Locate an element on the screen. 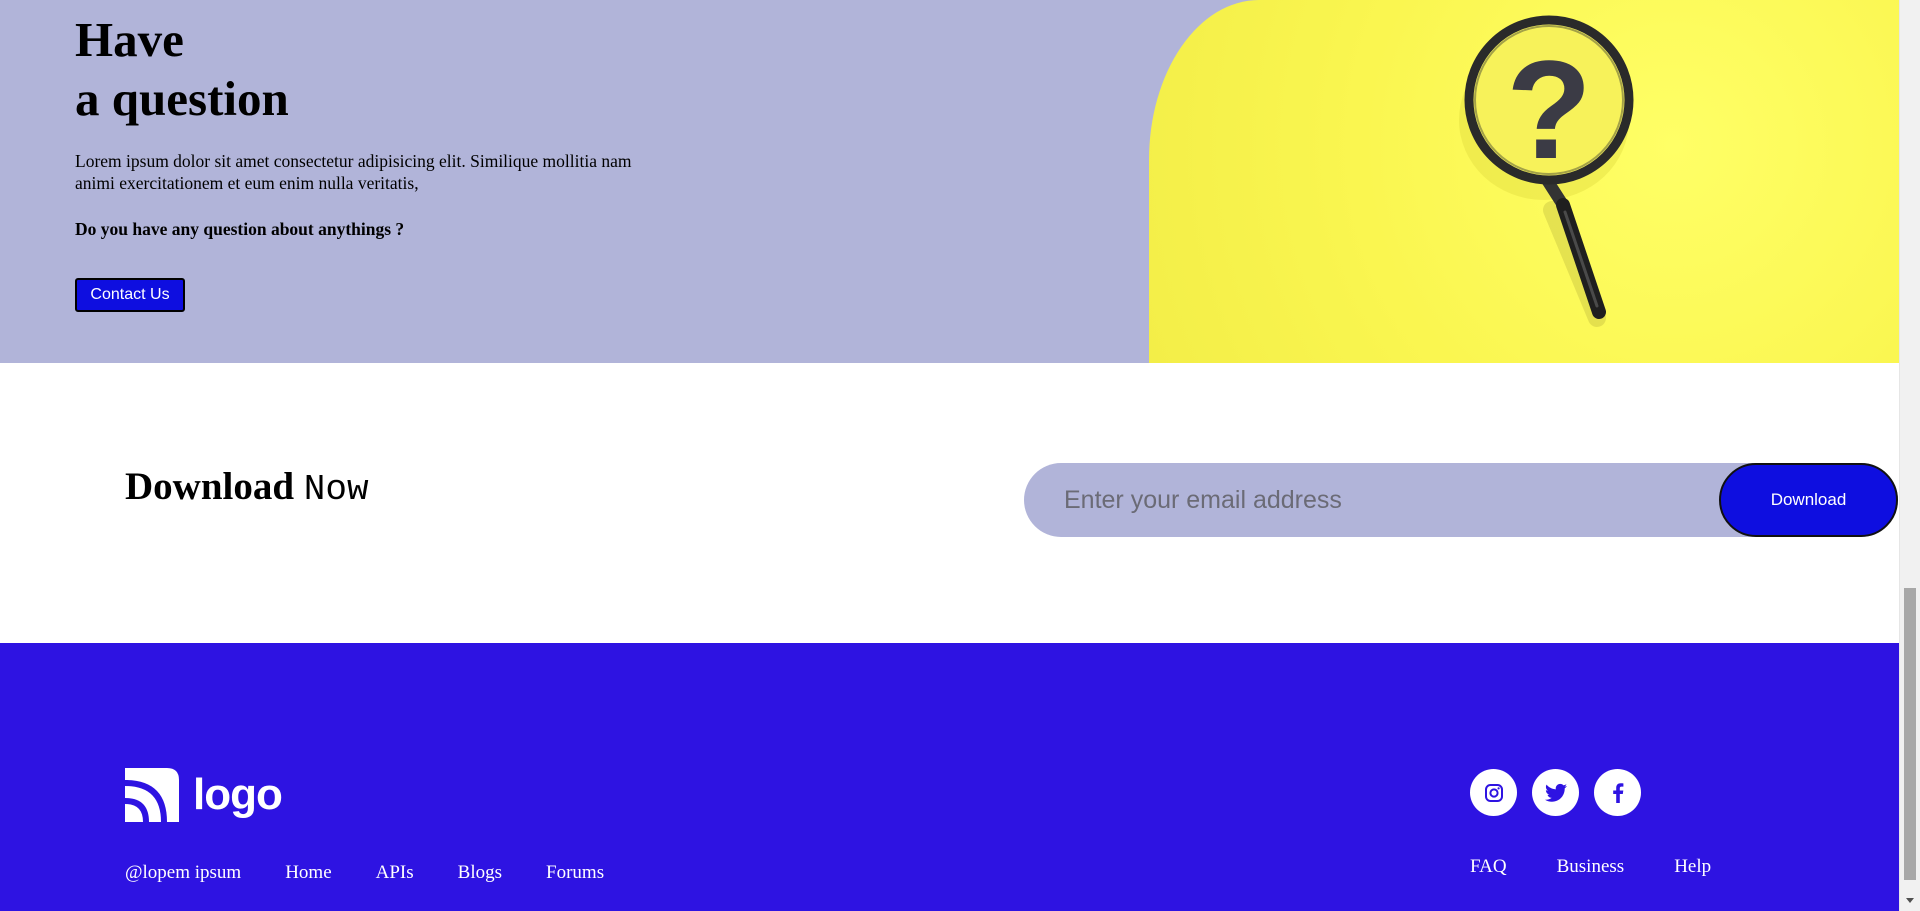  social-links is located at coordinates (1555, 792).